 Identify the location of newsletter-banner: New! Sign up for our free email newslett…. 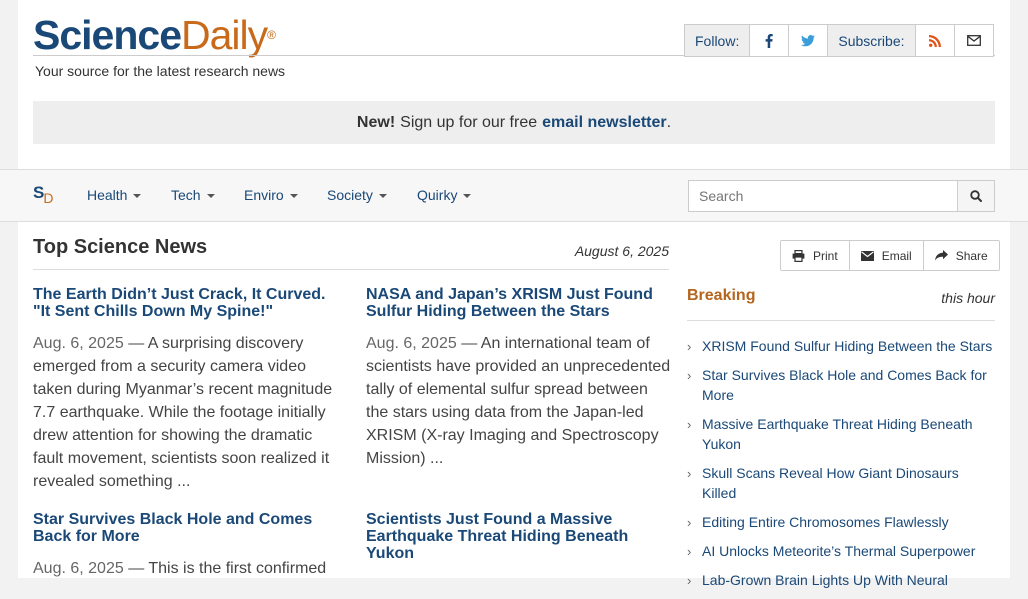
(514, 122).